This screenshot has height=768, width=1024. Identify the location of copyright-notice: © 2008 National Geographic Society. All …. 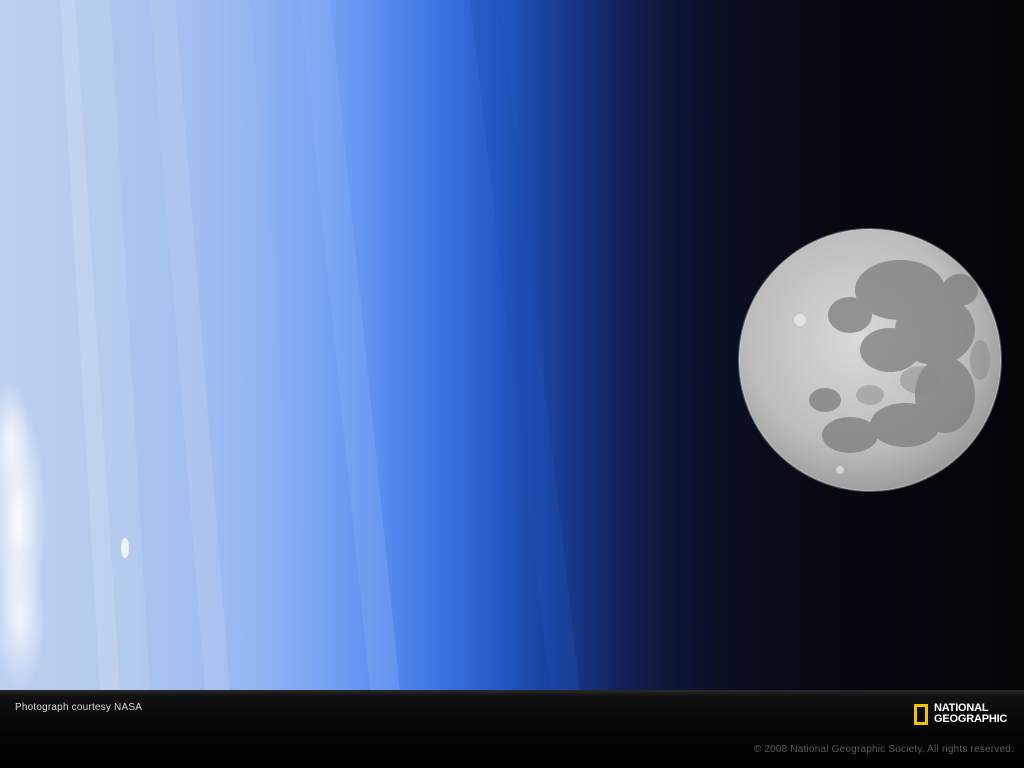
(883, 749).